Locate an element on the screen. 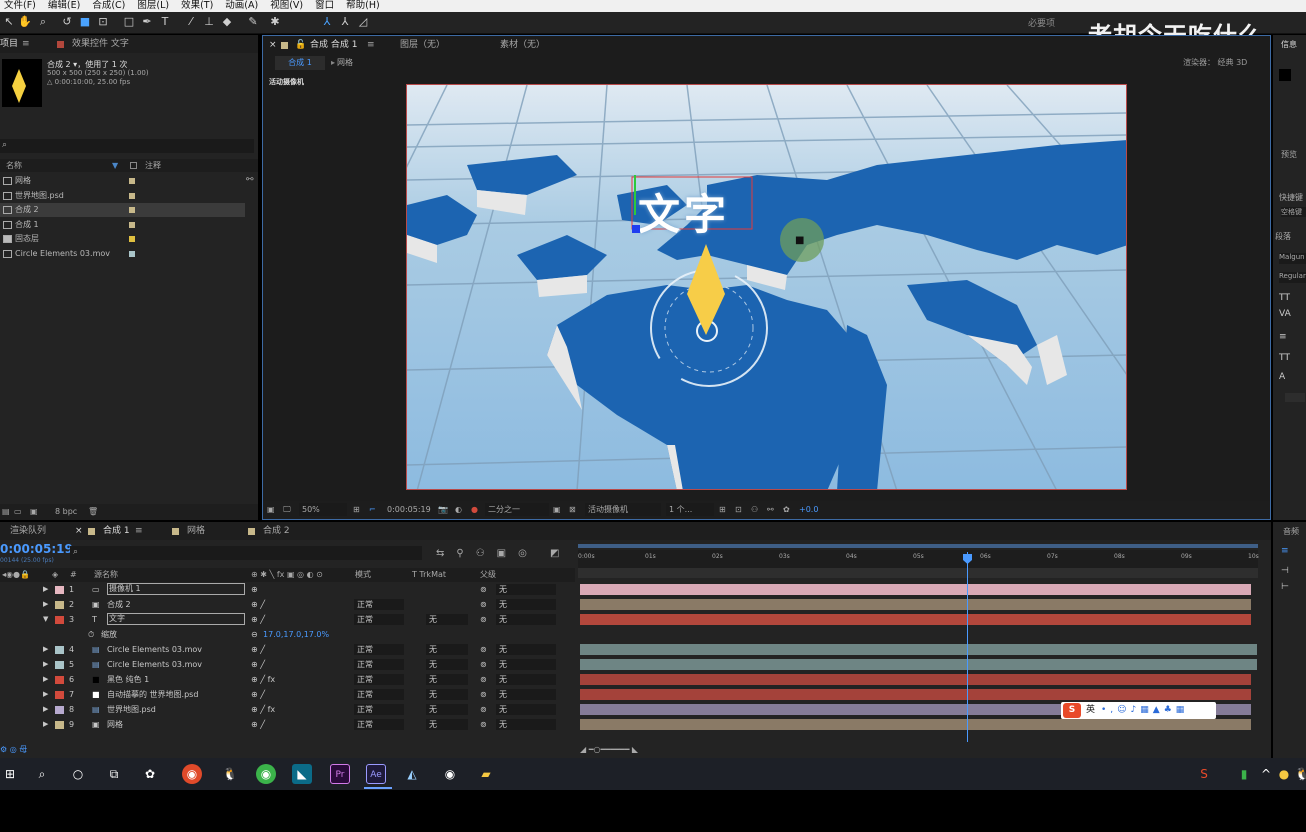  tab-preview: 预览 is located at coordinates (1289, 154).